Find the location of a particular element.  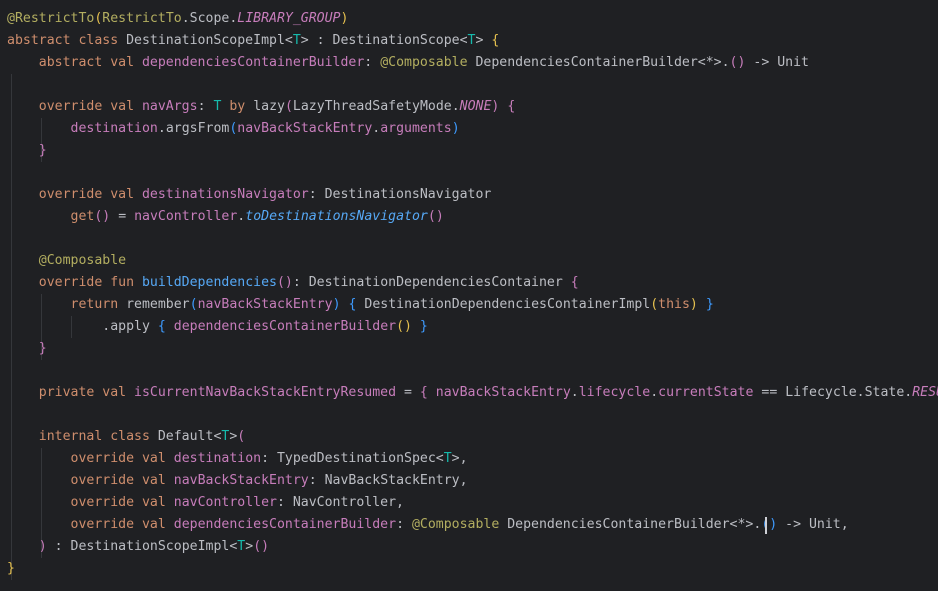

code-token: toDestinationsNavigator is located at coordinates (336, 216).